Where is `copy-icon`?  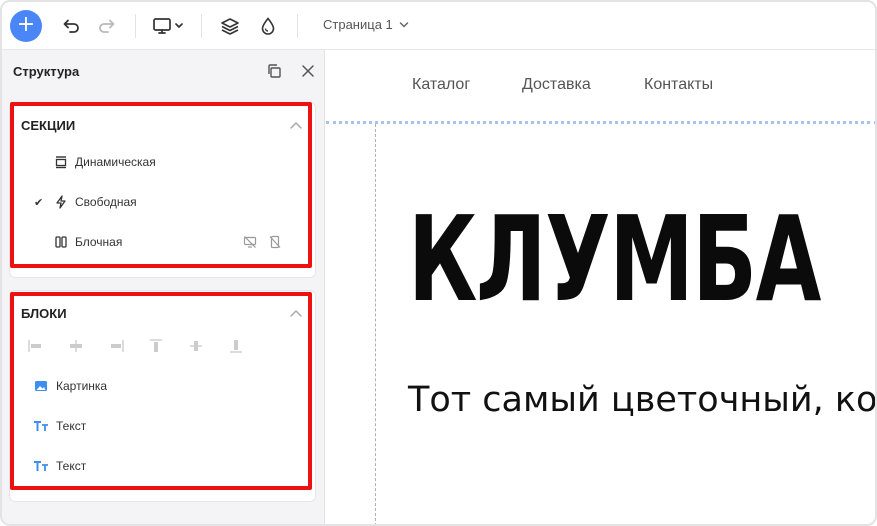 copy-icon is located at coordinates (274, 71).